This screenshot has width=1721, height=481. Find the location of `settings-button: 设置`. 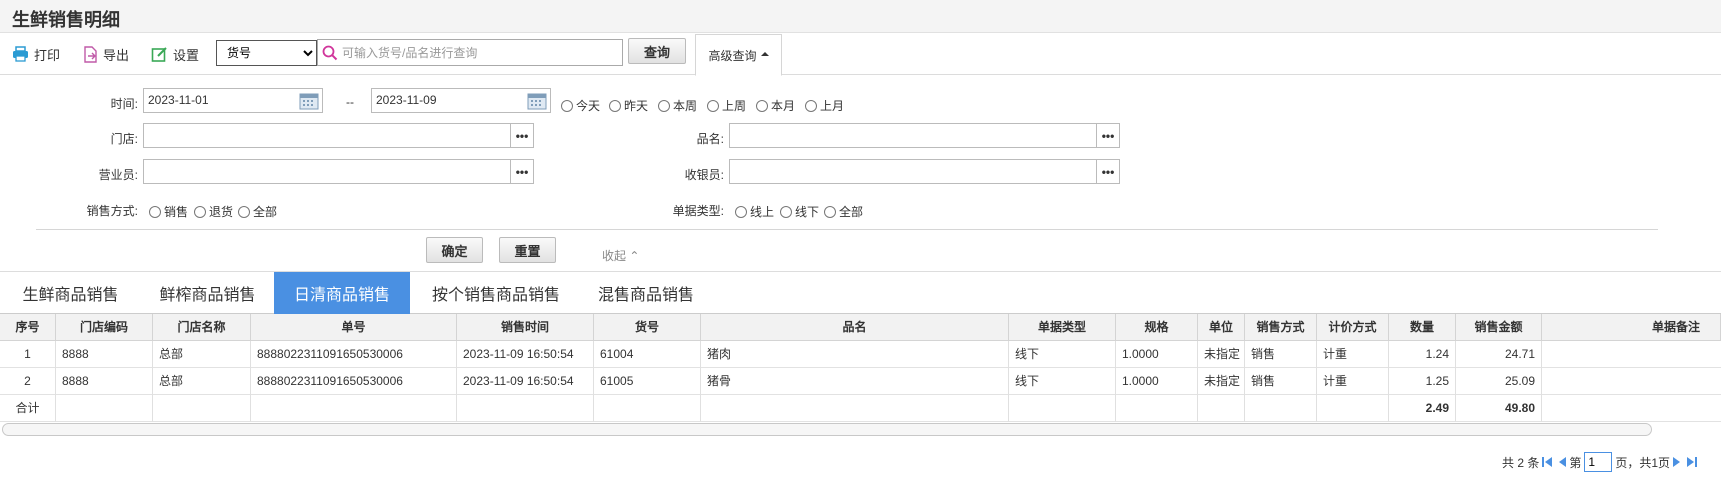

settings-button: 设置 is located at coordinates (175, 54).